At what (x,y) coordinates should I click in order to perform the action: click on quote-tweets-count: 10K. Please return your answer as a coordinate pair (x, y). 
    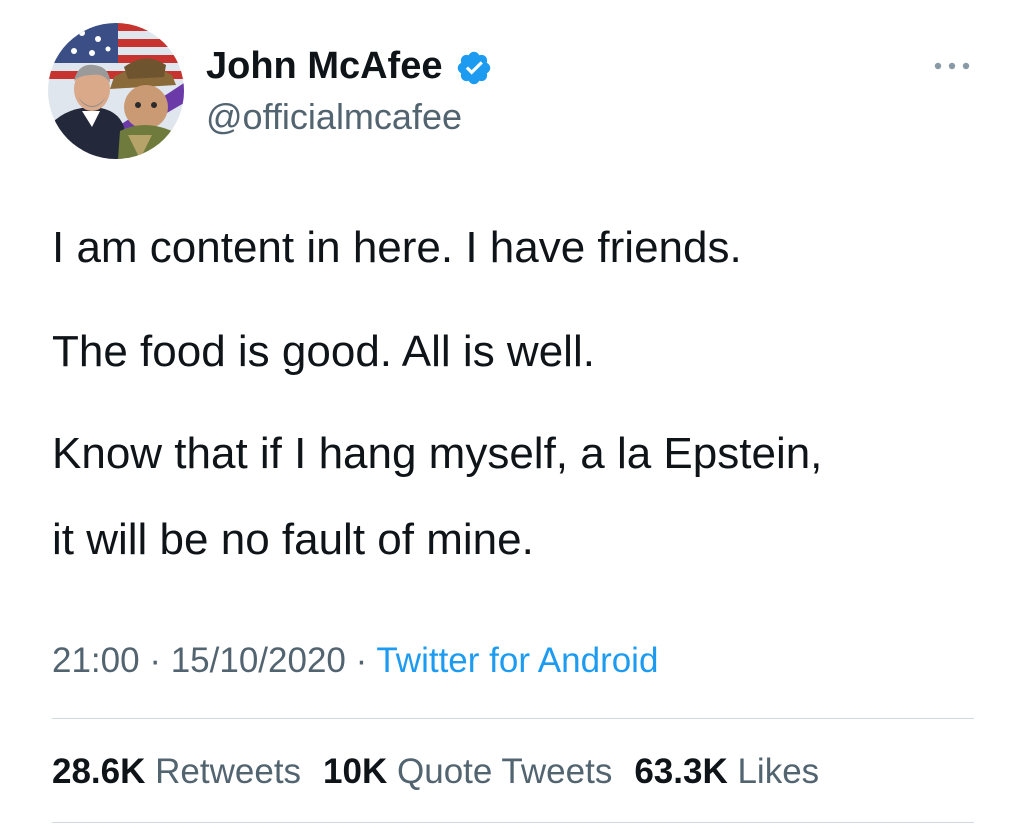
    Looking at the image, I should click on (355, 771).